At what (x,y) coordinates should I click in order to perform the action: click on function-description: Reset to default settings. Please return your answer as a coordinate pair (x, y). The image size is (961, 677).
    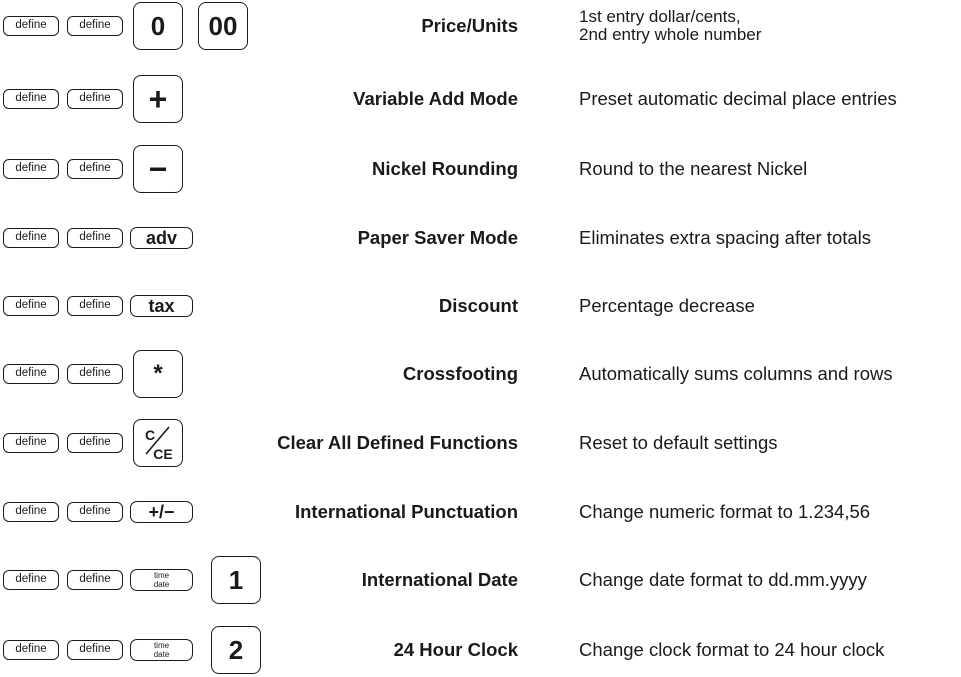
    Looking at the image, I should click on (678, 442).